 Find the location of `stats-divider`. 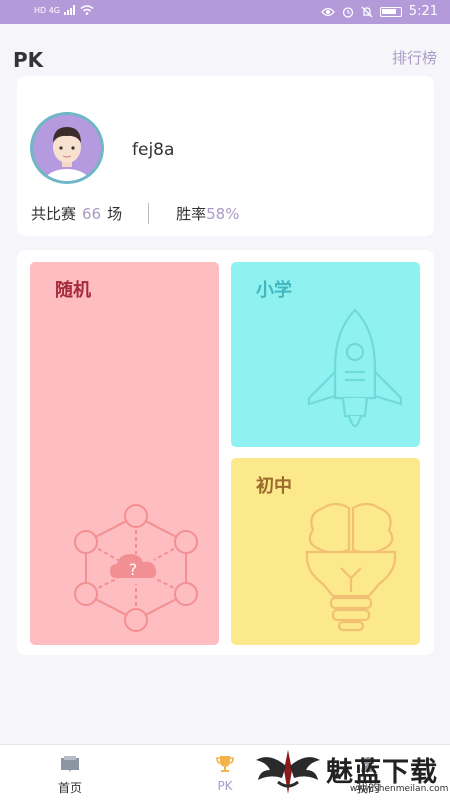

stats-divider is located at coordinates (149, 213).